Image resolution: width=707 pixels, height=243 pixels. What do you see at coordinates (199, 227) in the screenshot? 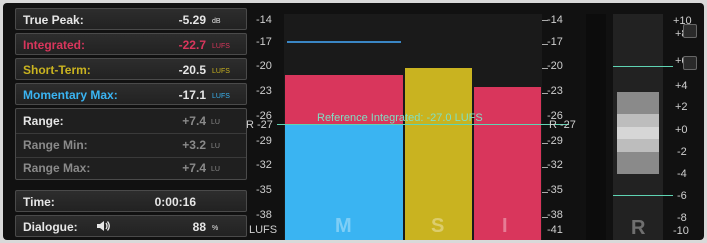
I see `dialogue-value: 88` at bounding box center [199, 227].